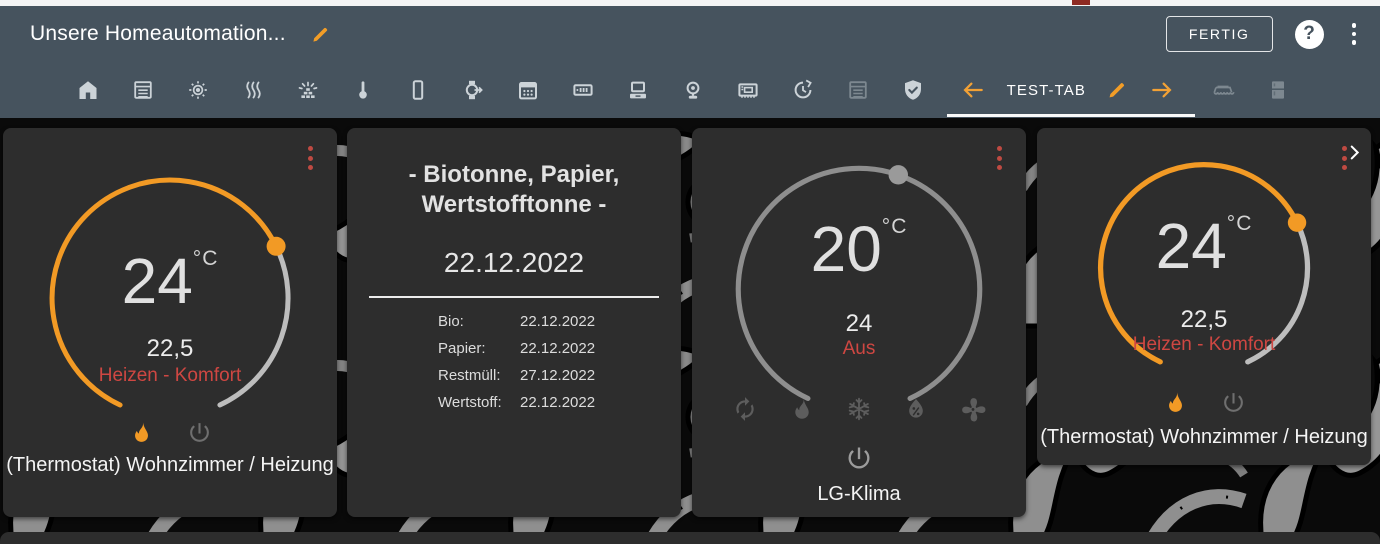  I want to click on next-collection-date: 22.12.2022, so click(514, 262).